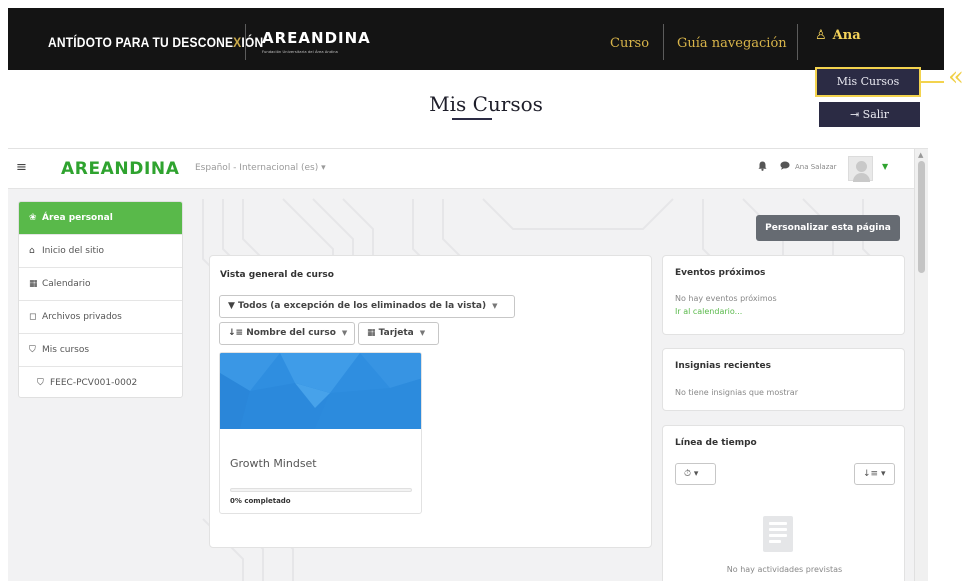 The height and width of the screenshot is (581, 972). Describe the element at coordinates (156, 42) in the screenshot. I see `brand-tagline: ANTÍDOTO PARA TU DESCONEXIÓN` at that location.